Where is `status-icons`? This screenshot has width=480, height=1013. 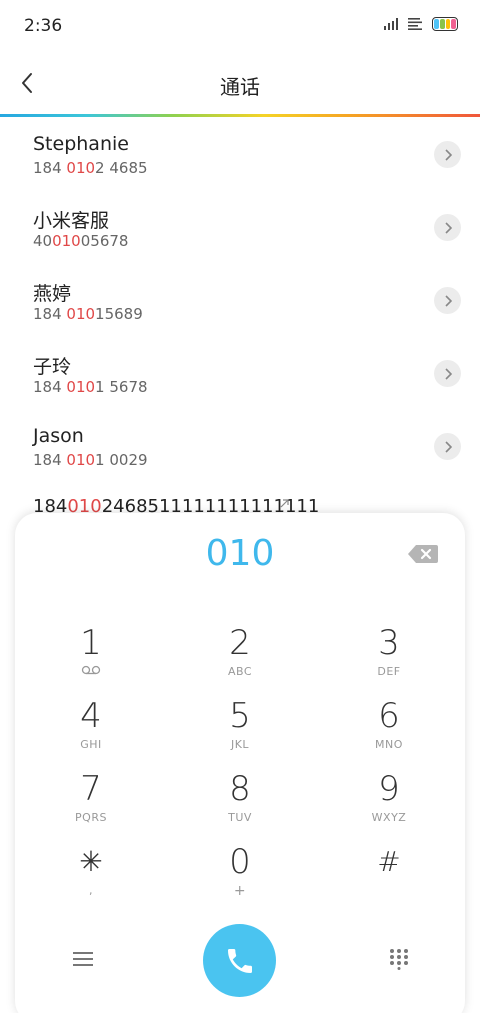
status-icons is located at coordinates (421, 24).